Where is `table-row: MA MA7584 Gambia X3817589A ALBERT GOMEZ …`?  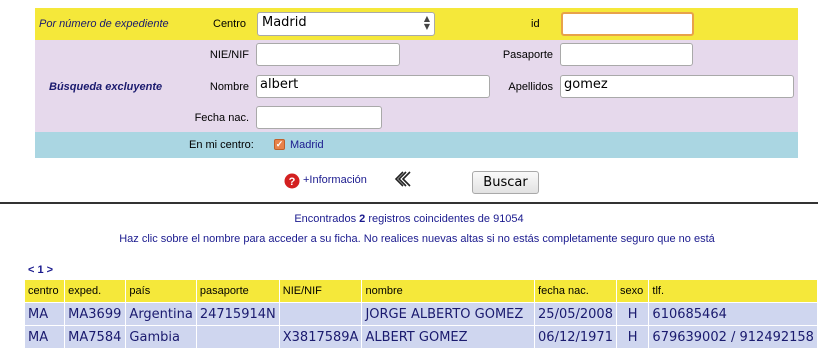
table-row: MA MA7584 Gambia X3817589A ALBERT GOMEZ … is located at coordinates (421, 336).